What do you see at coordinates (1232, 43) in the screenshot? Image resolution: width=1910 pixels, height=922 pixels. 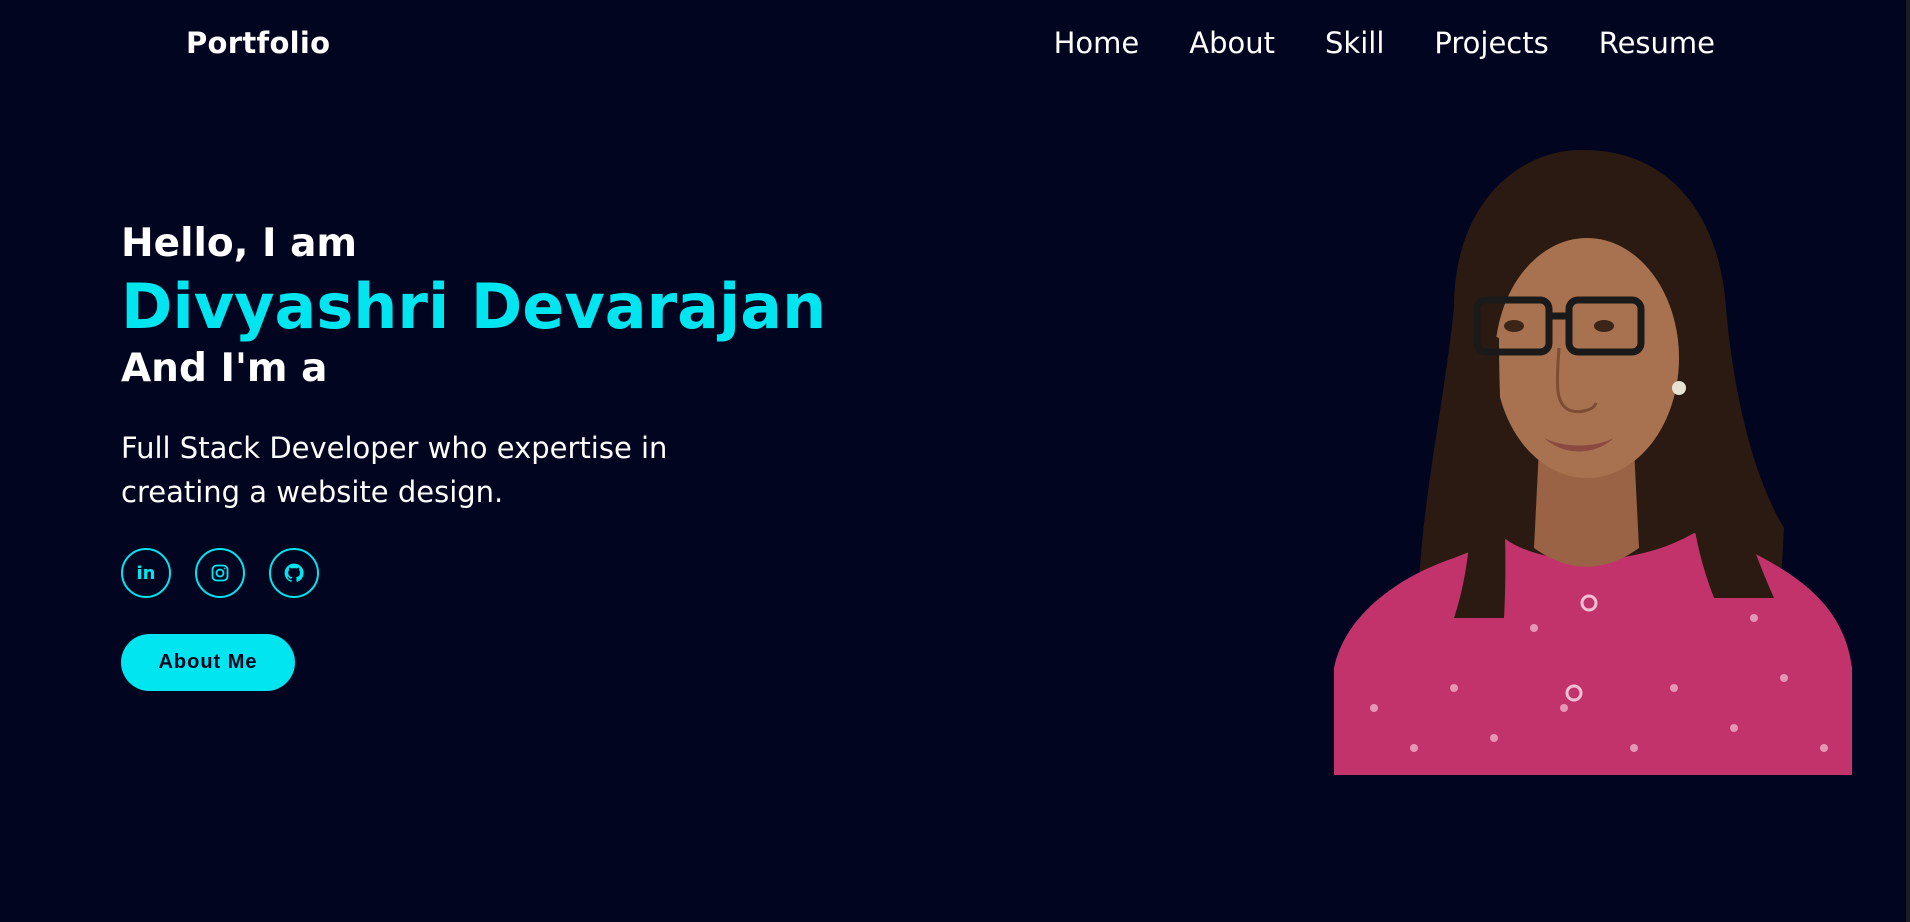 I see `nav-about: About` at bounding box center [1232, 43].